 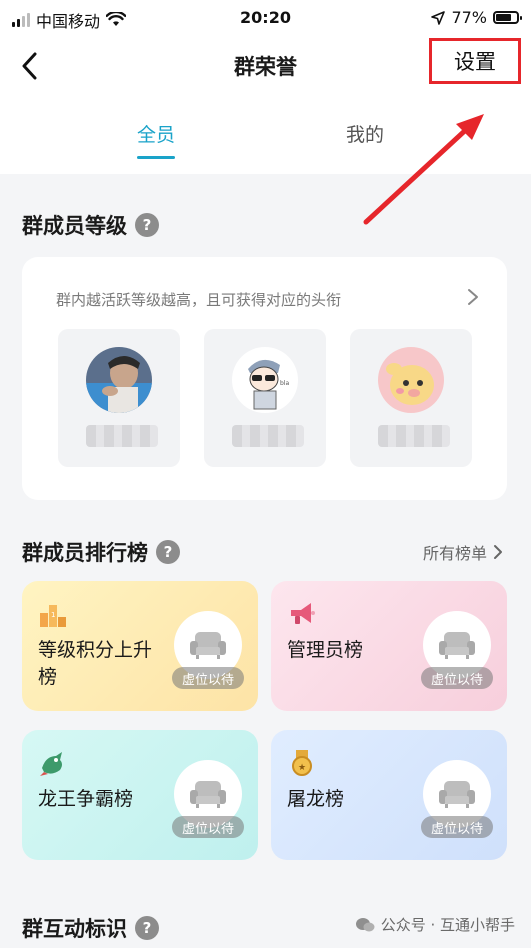 I want to click on watermark: 公众号 · 互通小帮手, so click(x=435, y=924).